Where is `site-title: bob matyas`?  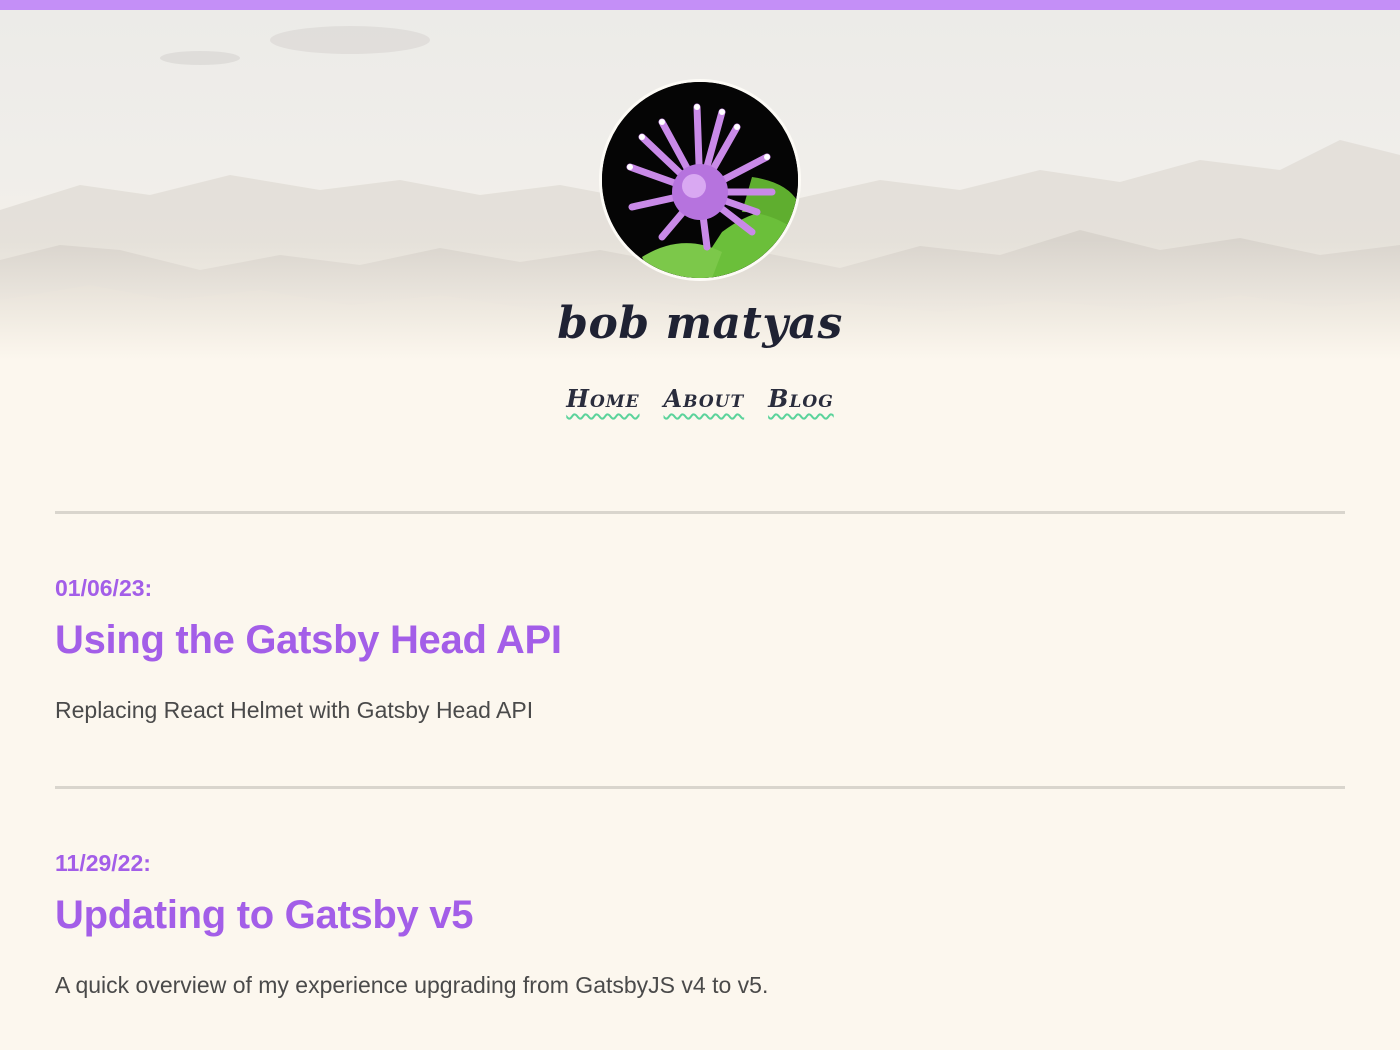
site-title: bob matyas is located at coordinates (700, 323).